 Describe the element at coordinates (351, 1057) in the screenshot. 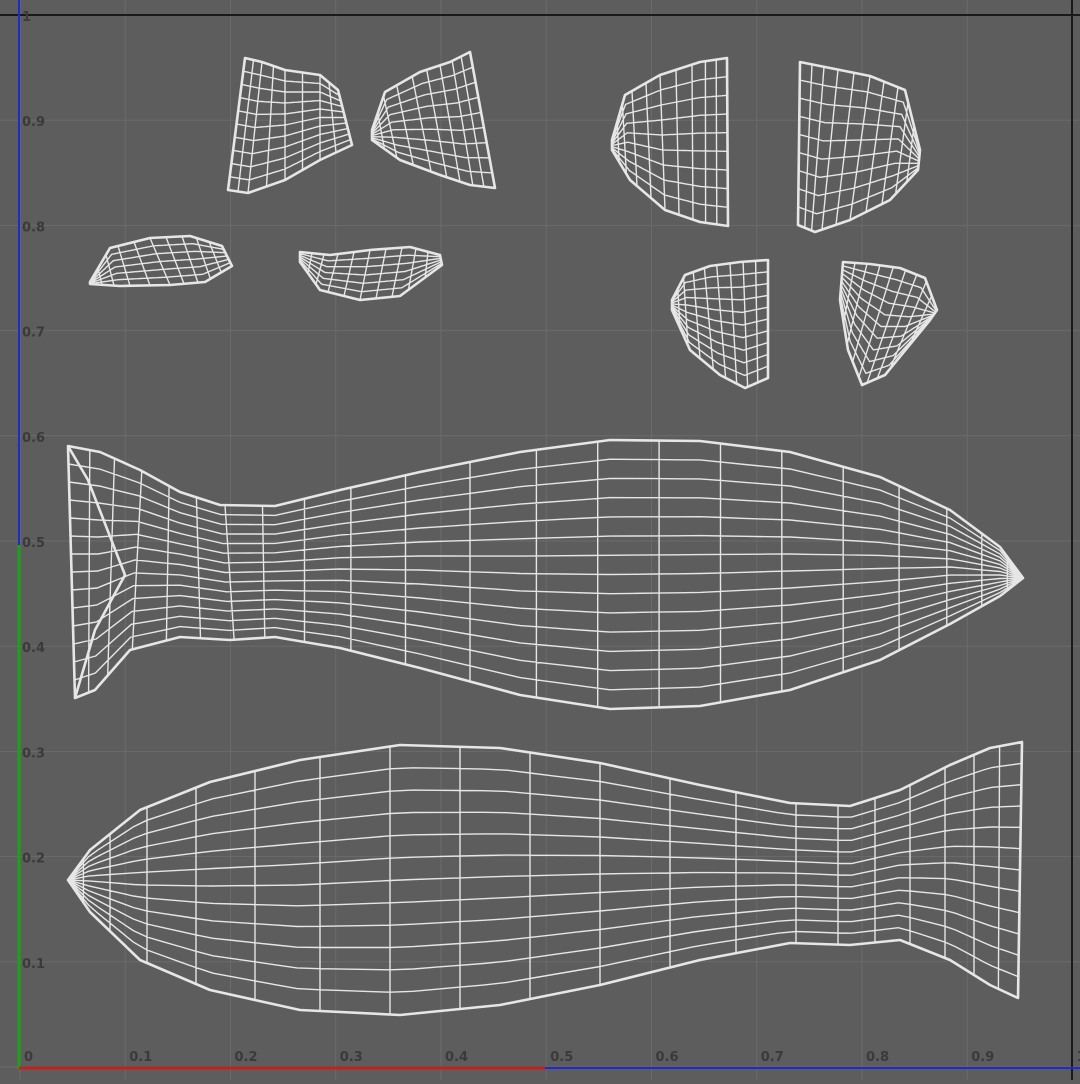

I see `u-tick-label: 0.3` at that location.